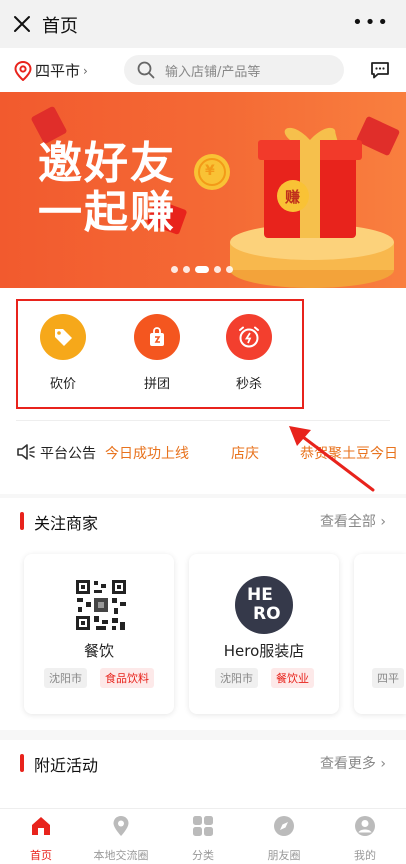 The width and height of the screenshot is (406, 864). Describe the element at coordinates (66, 765) in the screenshot. I see `section-title: 附近活动` at that location.